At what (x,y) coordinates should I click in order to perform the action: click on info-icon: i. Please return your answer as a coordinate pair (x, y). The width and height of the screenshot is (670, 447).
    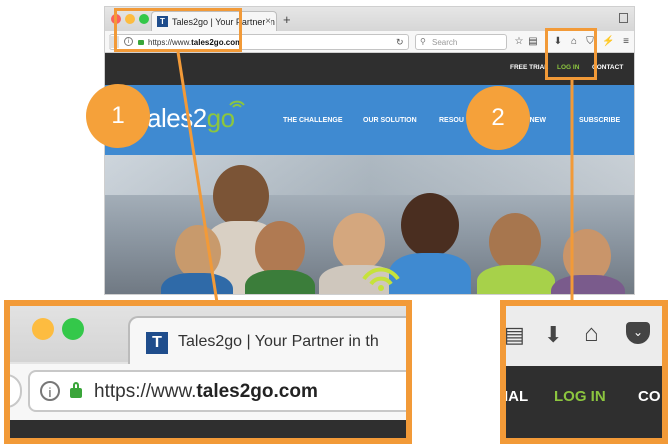
    Looking at the image, I should click on (50, 391).